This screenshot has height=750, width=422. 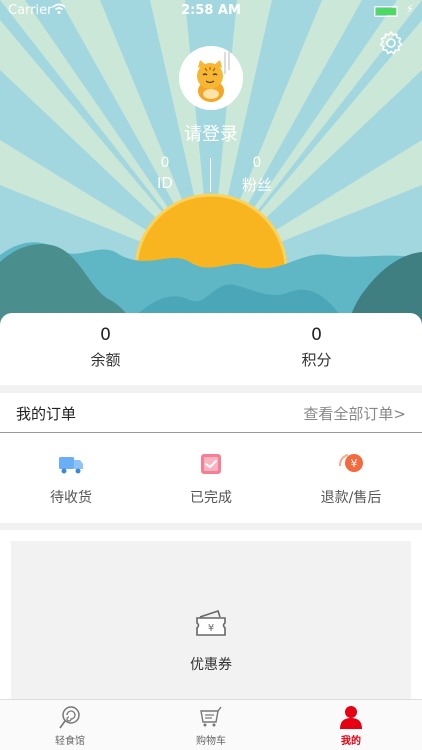 What do you see at coordinates (409, 9) in the screenshot?
I see `charging-icon: ⚡` at bounding box center [409, 9].